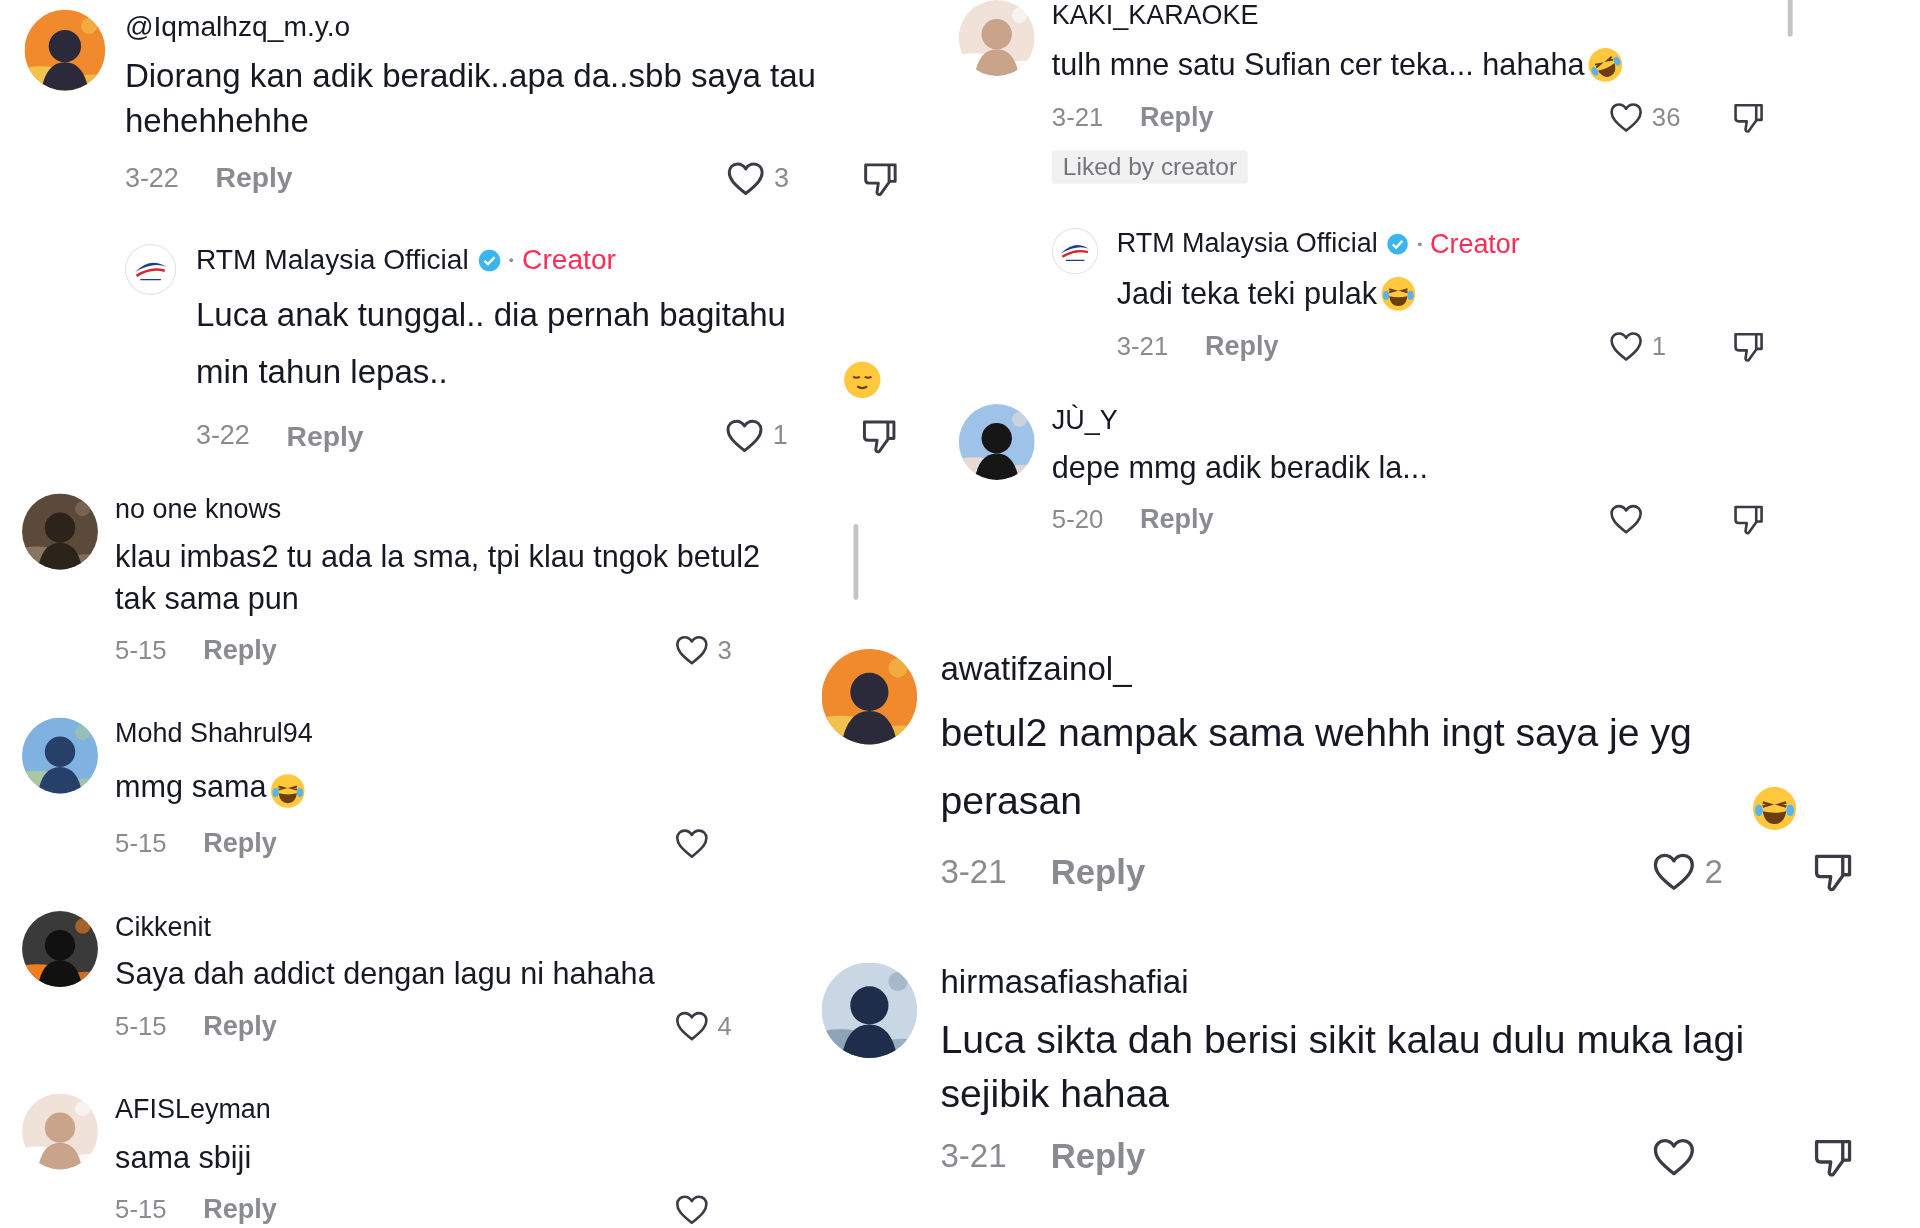  What do you see at coordinates (385, 974) in the screenshot?
I see `comment-text: Saya dah addict dengan lagu ni hahaha` at bounding box center [385, 974].